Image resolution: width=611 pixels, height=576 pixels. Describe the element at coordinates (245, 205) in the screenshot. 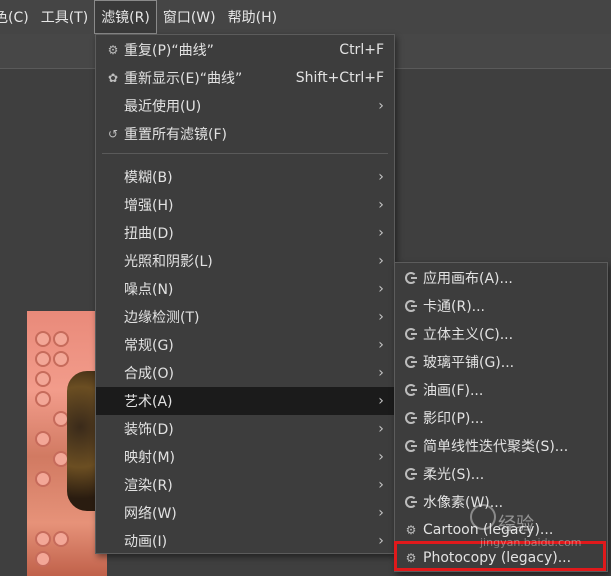

I see `menu-item-enhance: 增强(H) ›` at that location.